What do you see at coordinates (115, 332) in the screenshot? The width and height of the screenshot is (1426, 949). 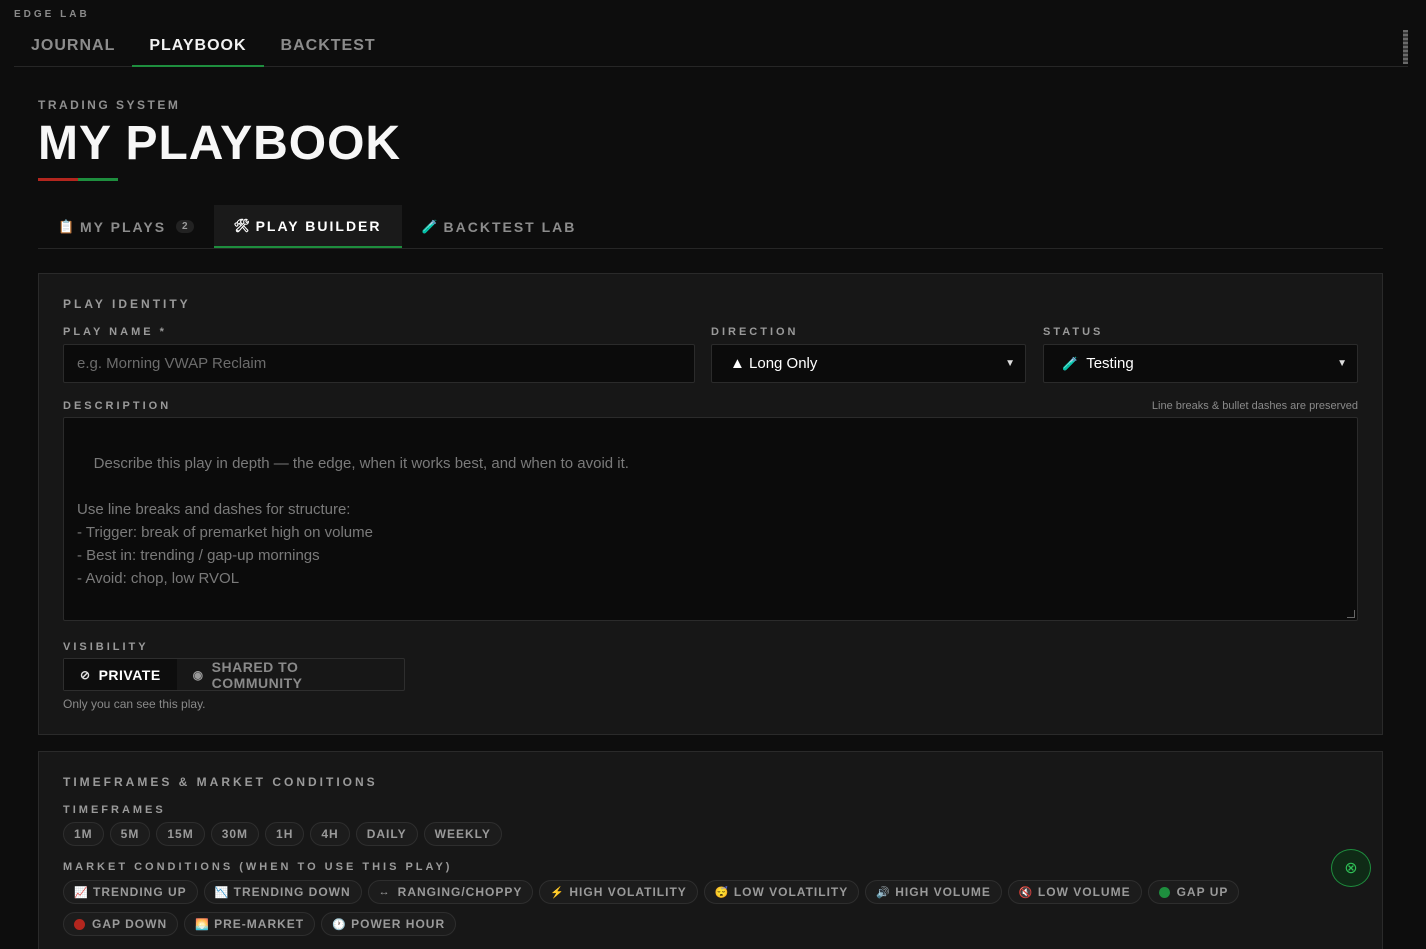 I see `play-name-label: PLAY NAME *` at bounding box center [115, 332].